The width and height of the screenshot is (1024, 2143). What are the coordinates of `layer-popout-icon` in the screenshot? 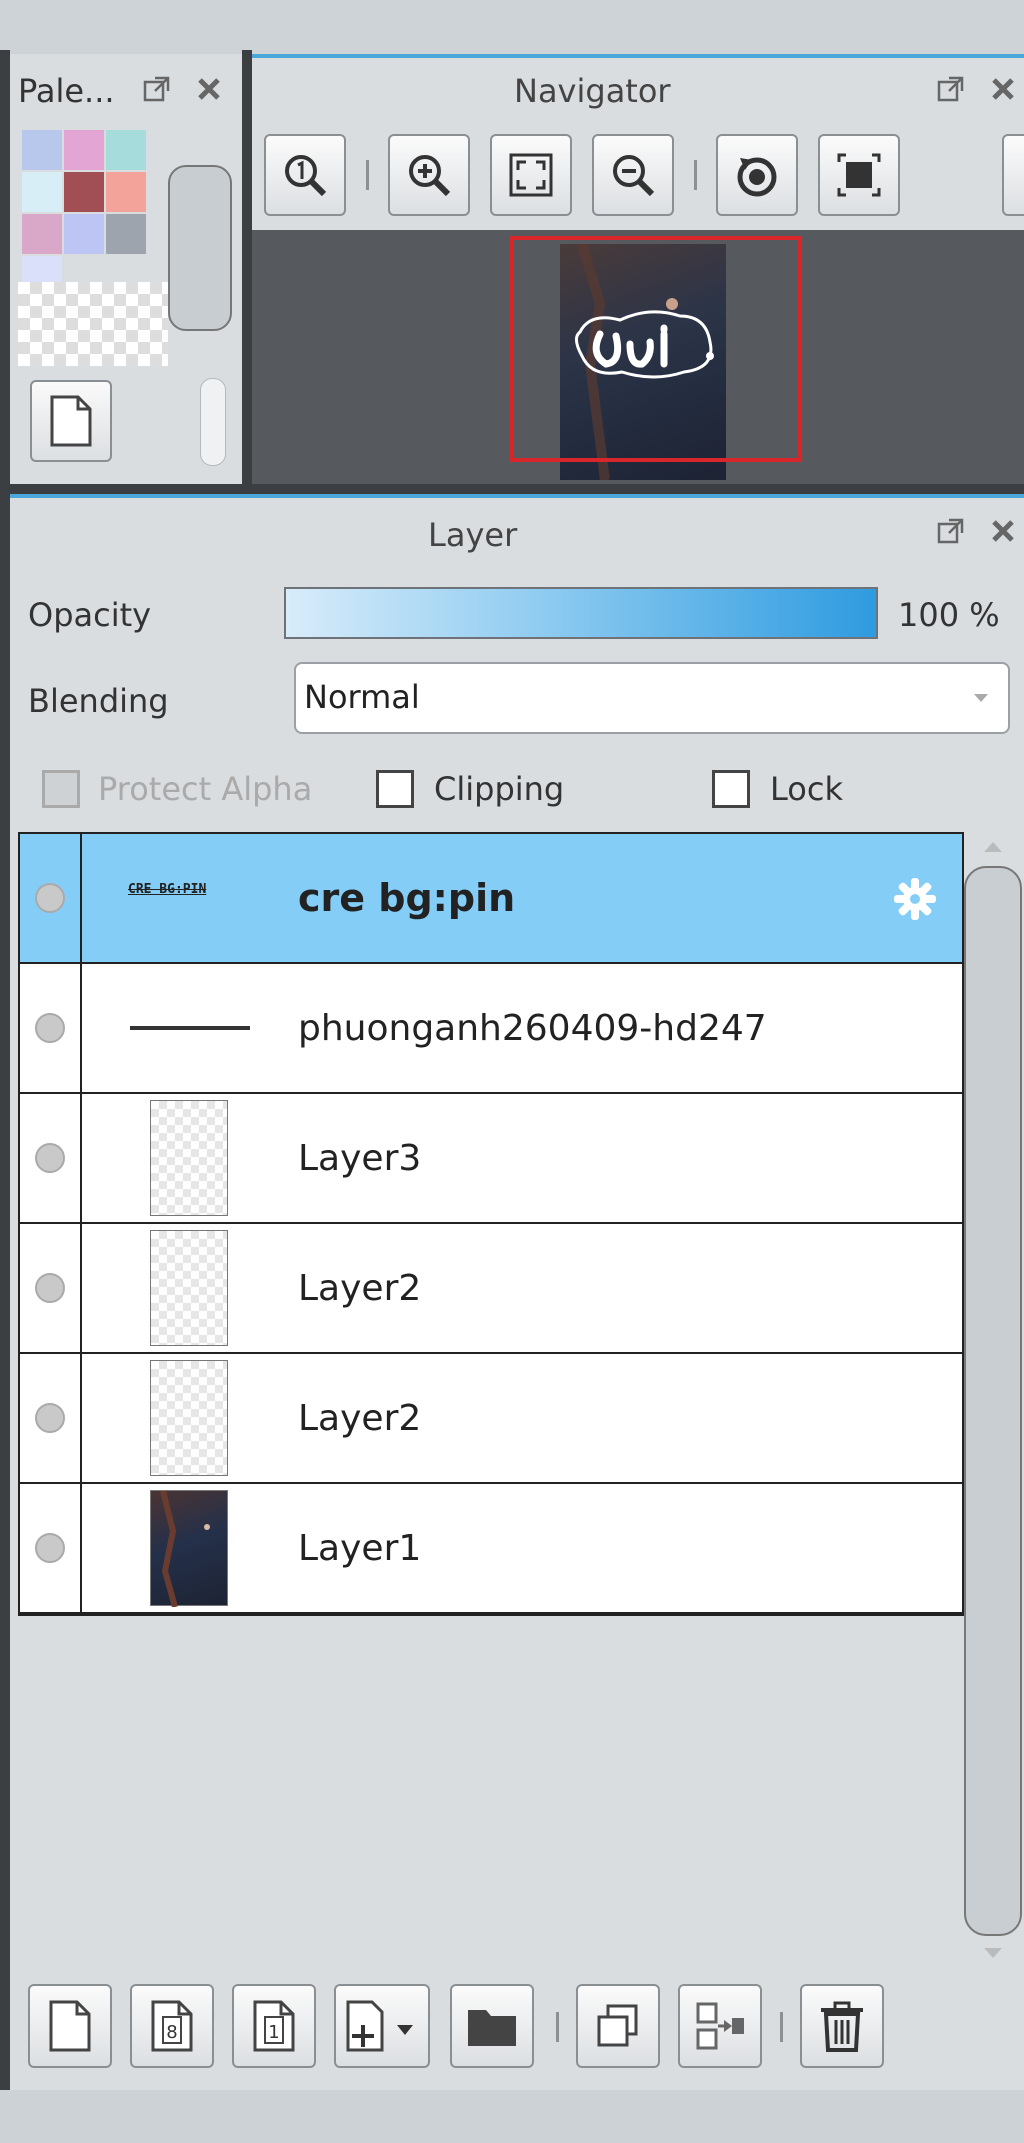 It's located at (951, 531).